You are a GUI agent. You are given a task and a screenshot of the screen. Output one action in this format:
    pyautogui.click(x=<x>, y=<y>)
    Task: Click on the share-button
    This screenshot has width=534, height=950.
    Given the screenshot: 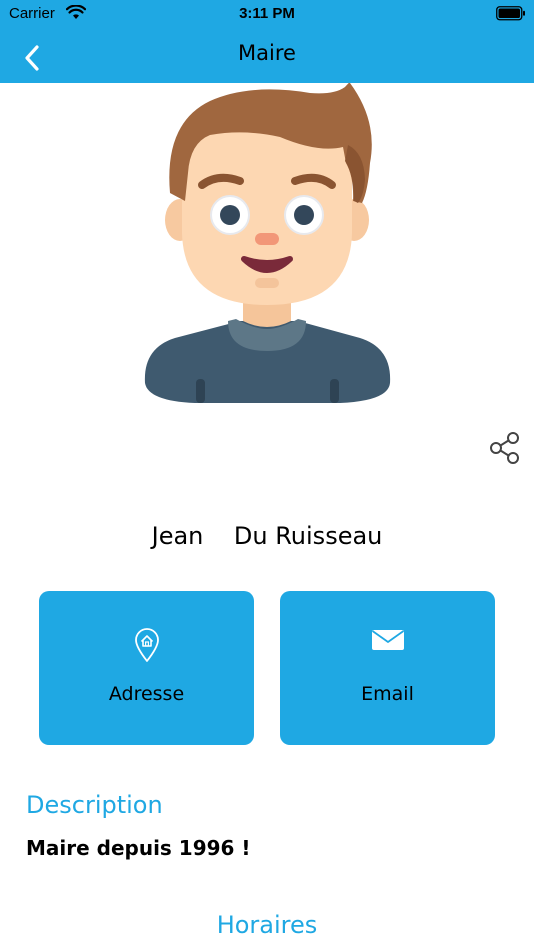 What is the action you would take?
    pyautogui.click(x=505, y=448)
    